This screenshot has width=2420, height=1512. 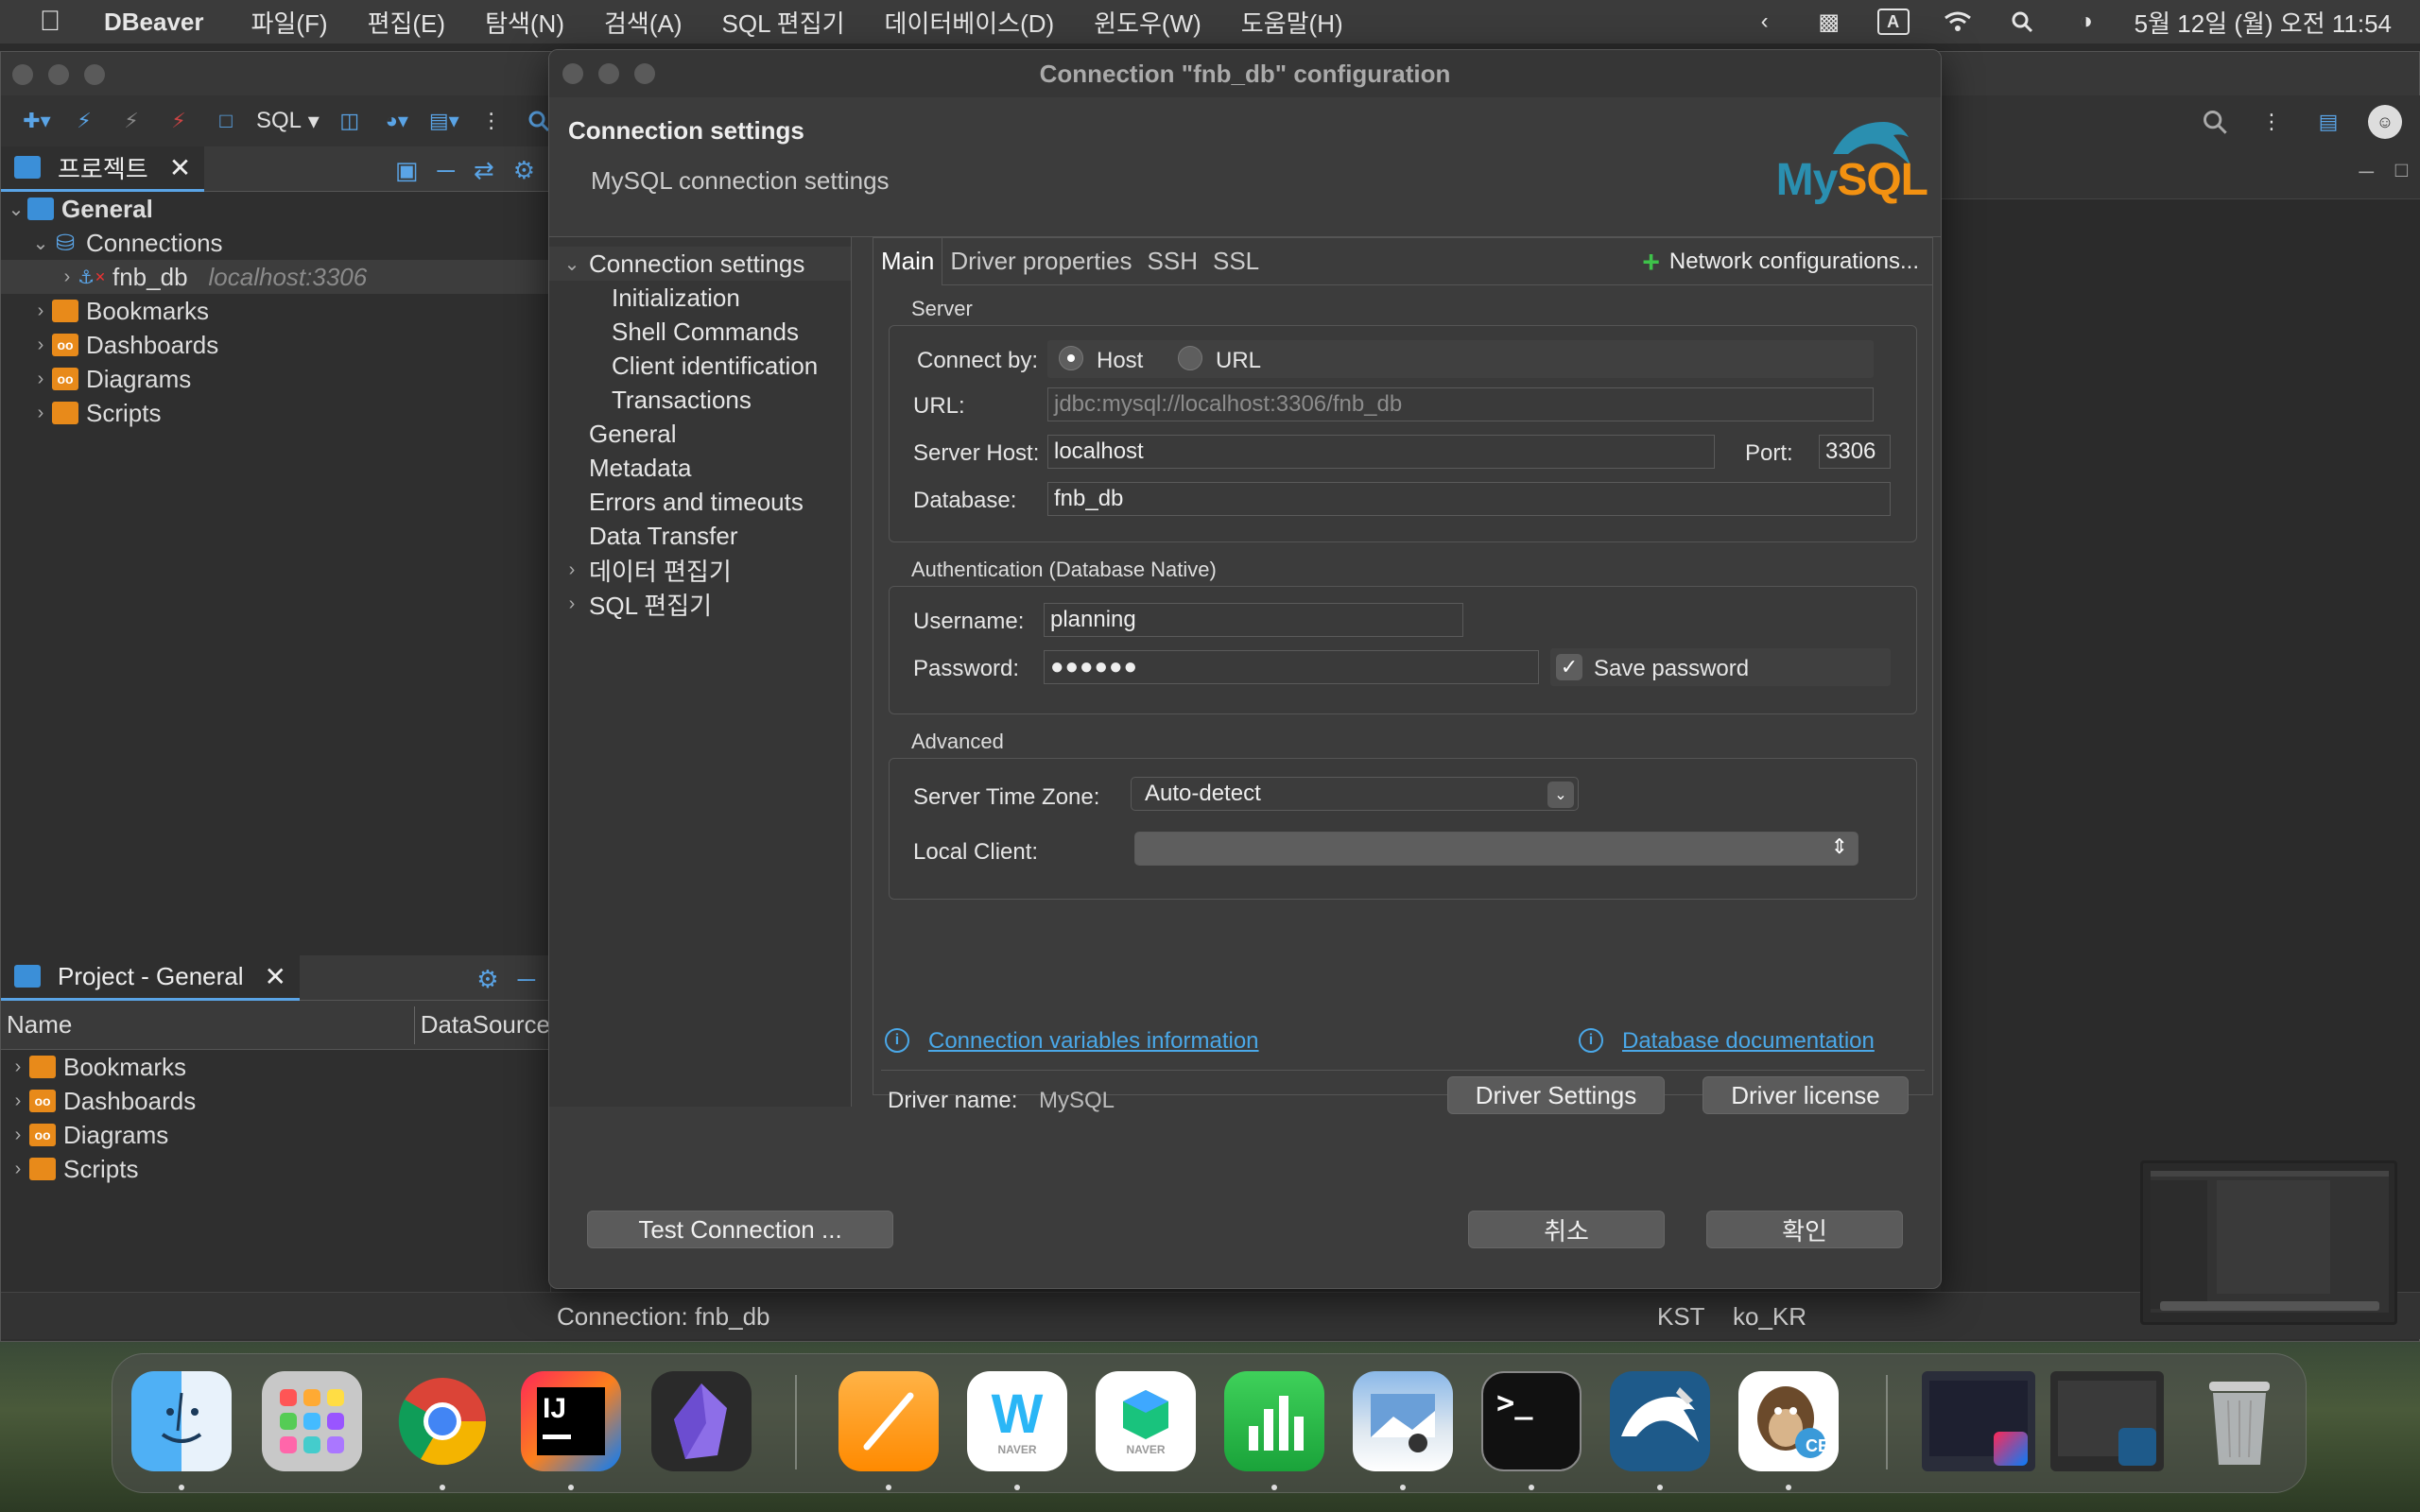 What do you see at coordinates (312, 1421) in the screenshot?
I see `launchpad-icon` at bounding box center [312, 1421].